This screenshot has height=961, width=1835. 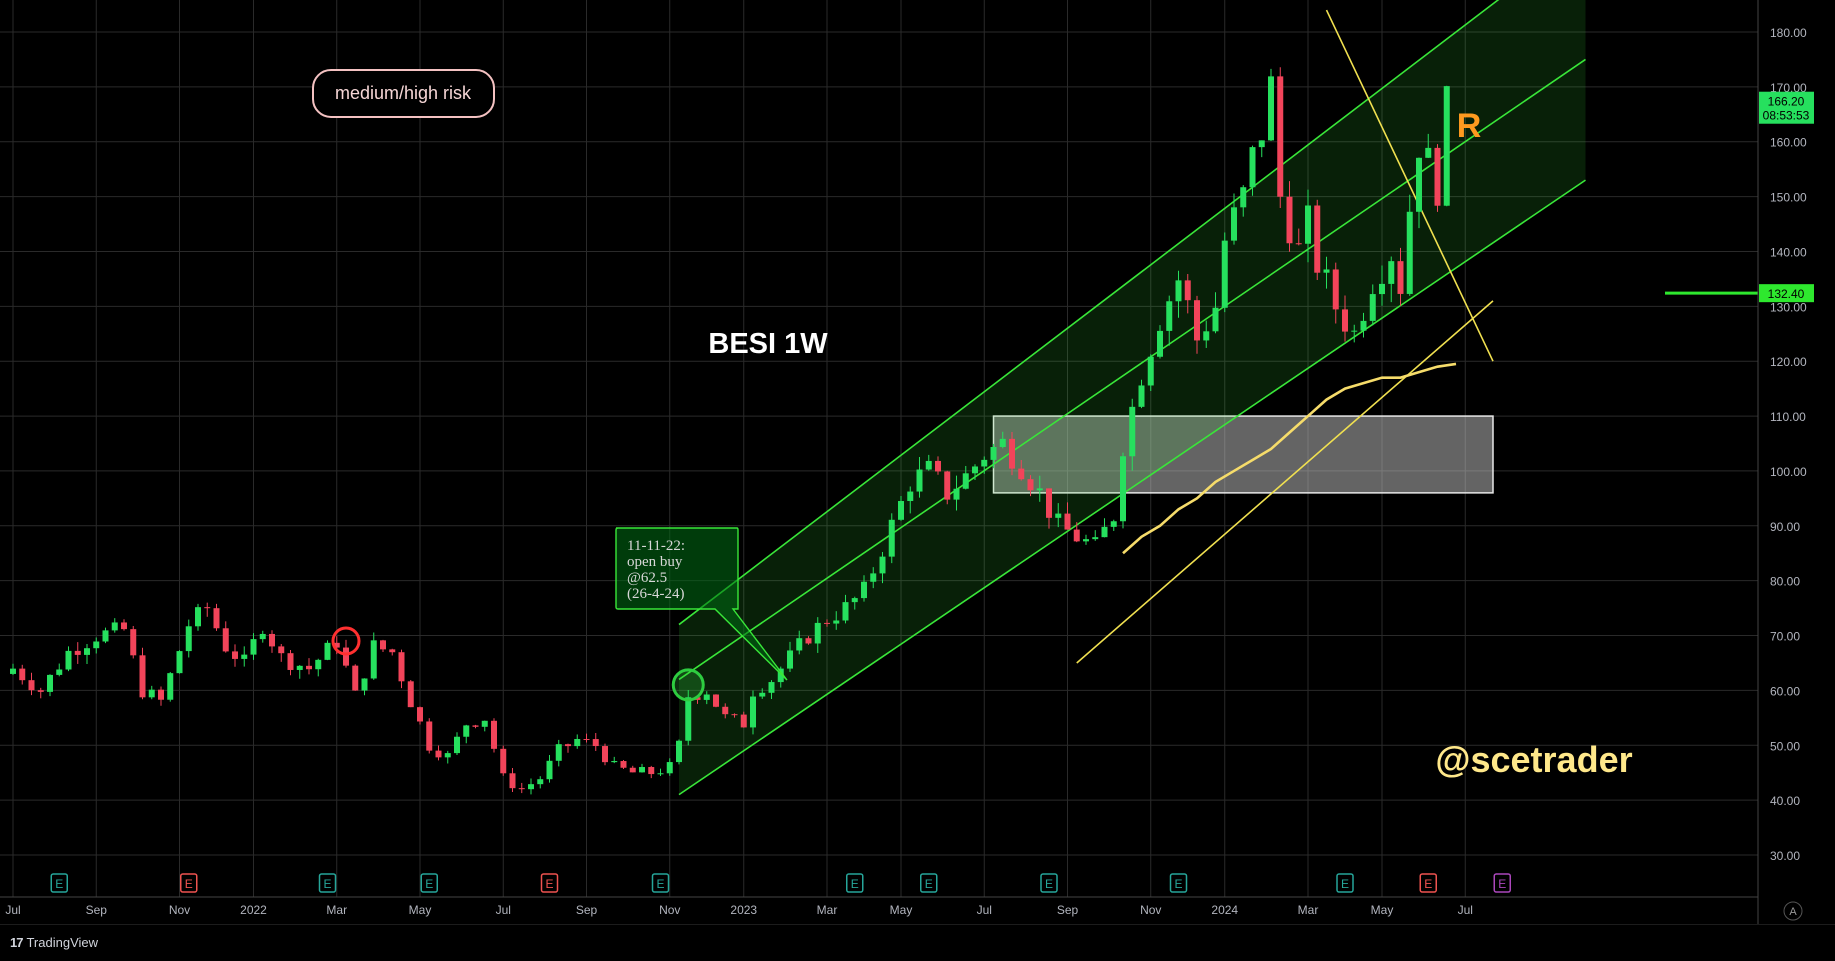 I want to click on y-tick-label: 100.00, so click(x=1788, y=472).